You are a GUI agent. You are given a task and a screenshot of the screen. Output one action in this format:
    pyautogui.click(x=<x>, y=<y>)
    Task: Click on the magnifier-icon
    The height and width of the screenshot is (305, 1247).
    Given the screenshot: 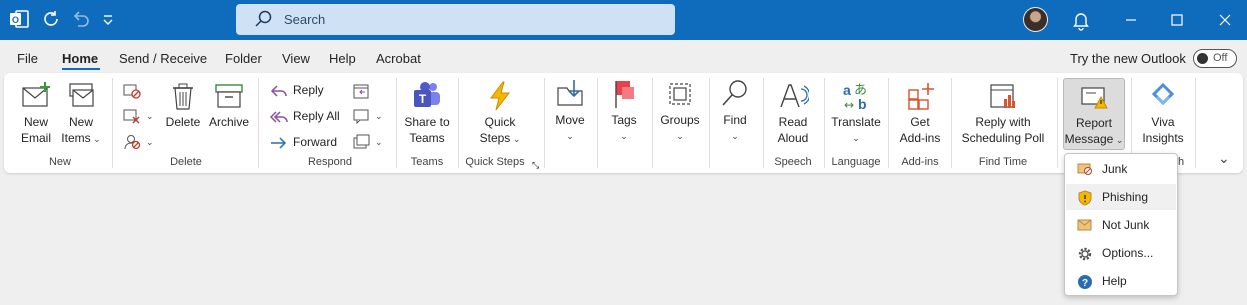 What is the action you would take?
    pyautogui.click(x=734, y=93)
    